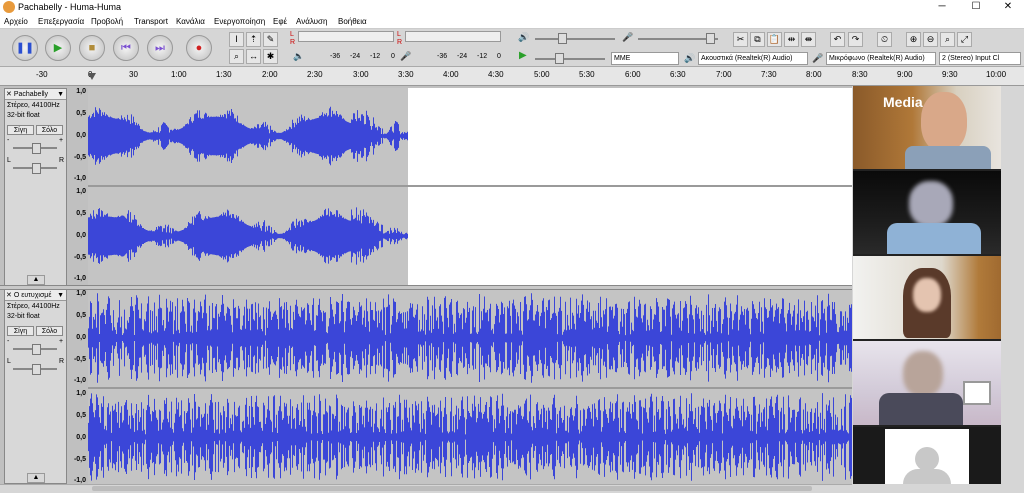 The width and height of the screenshot is (1024, 493). Describe the element at coordinates (190, 21) in the screenshot. I see `menu-tracks: Κανάλια` at that location.